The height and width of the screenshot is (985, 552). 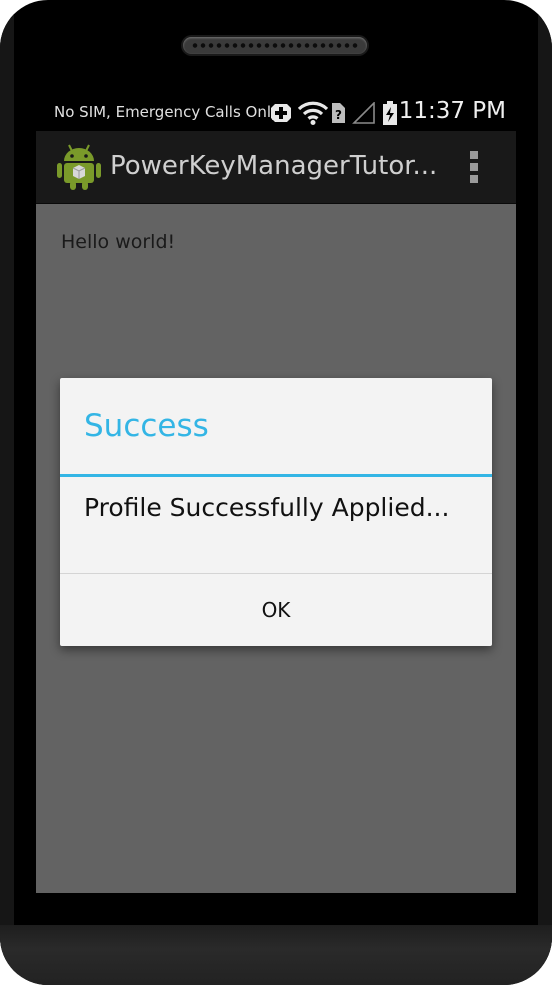 I want to click on speaker-grille, so click(x=275, y=45).